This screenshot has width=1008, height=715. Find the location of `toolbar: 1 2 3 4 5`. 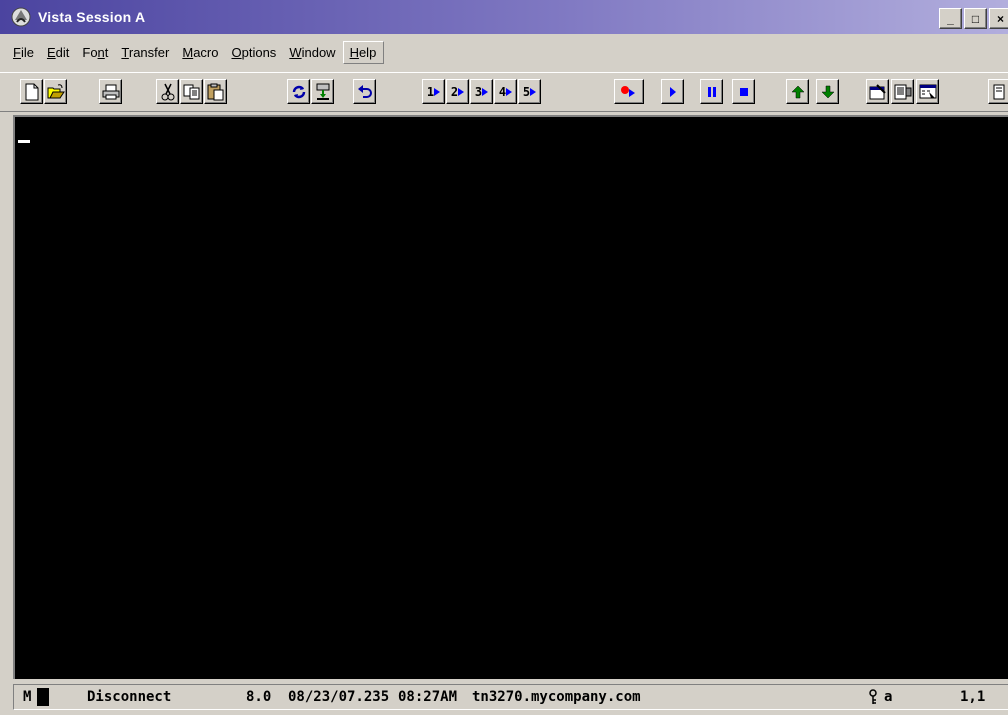

toolbar: 1 2 3 4 5 is located at coordinates (504, 92).